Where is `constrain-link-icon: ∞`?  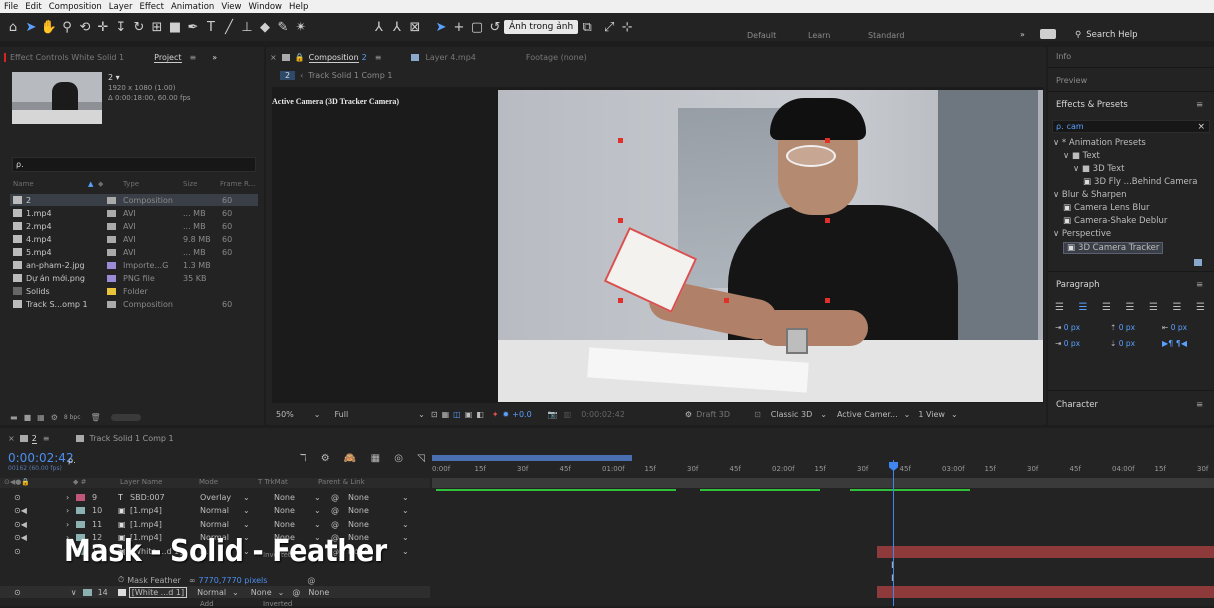
constrain-link-icon: ∞ is located at coordinates (192, 580).